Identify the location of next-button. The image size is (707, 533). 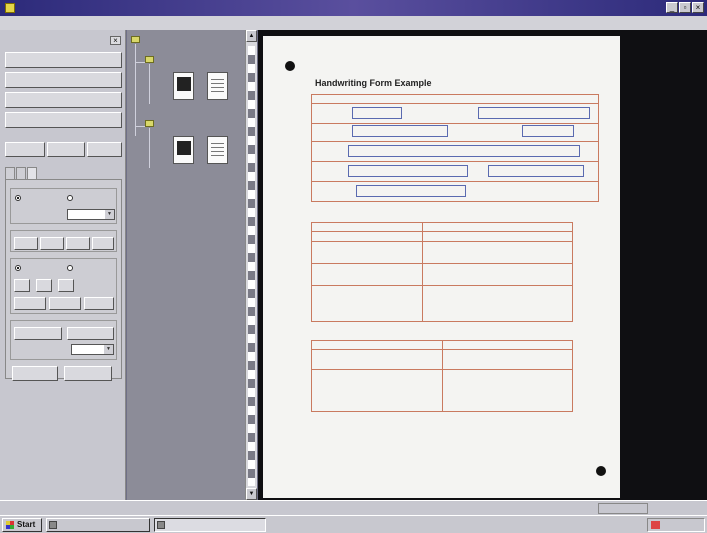
(88, 373).